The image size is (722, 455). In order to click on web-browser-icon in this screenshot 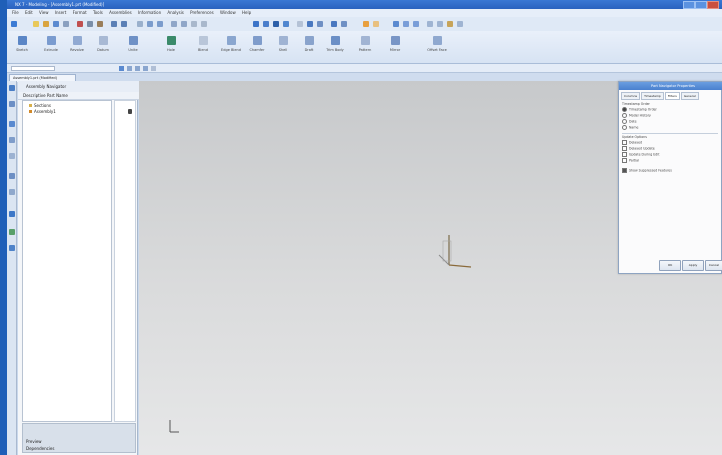, I will do `click(12, 156)`.